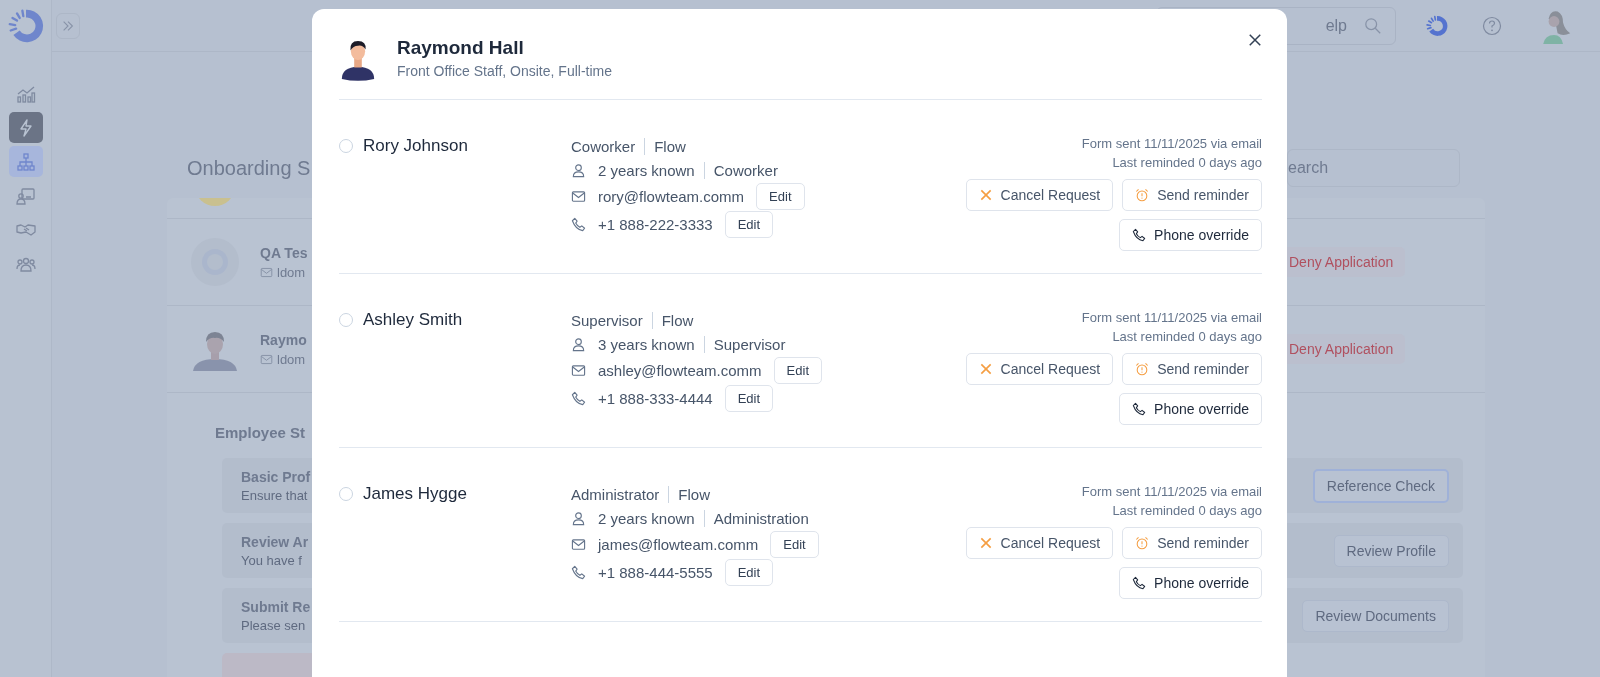  Describe the element at coordinates (504, 71) in the screenshot. I see `dialog-subtitle: Front Office Staff, Onsite, Full-time` at that location.